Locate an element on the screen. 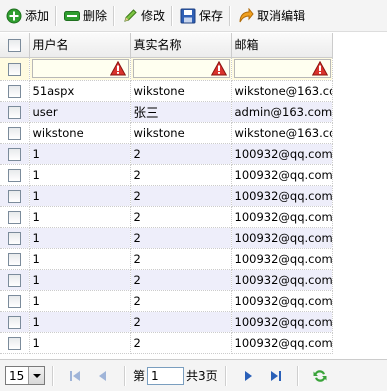 The height and width of the screenshot is (391, 387). delete-button: 删除 is located at coordinates (85, 16).